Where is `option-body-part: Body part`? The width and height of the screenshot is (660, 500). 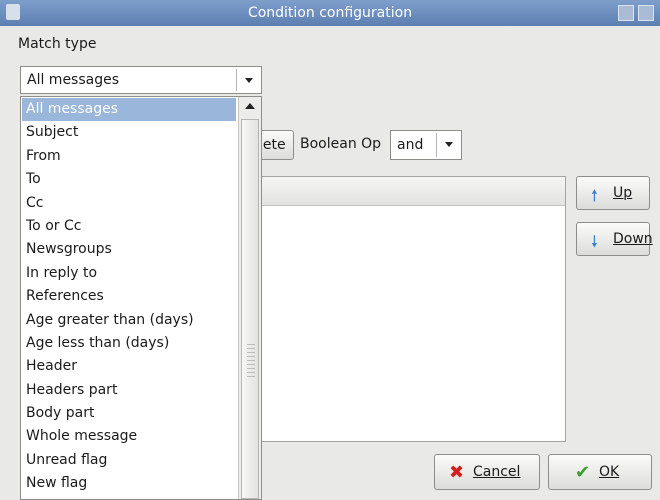 option-body-part: Body part is located at coordinates (129, 413).